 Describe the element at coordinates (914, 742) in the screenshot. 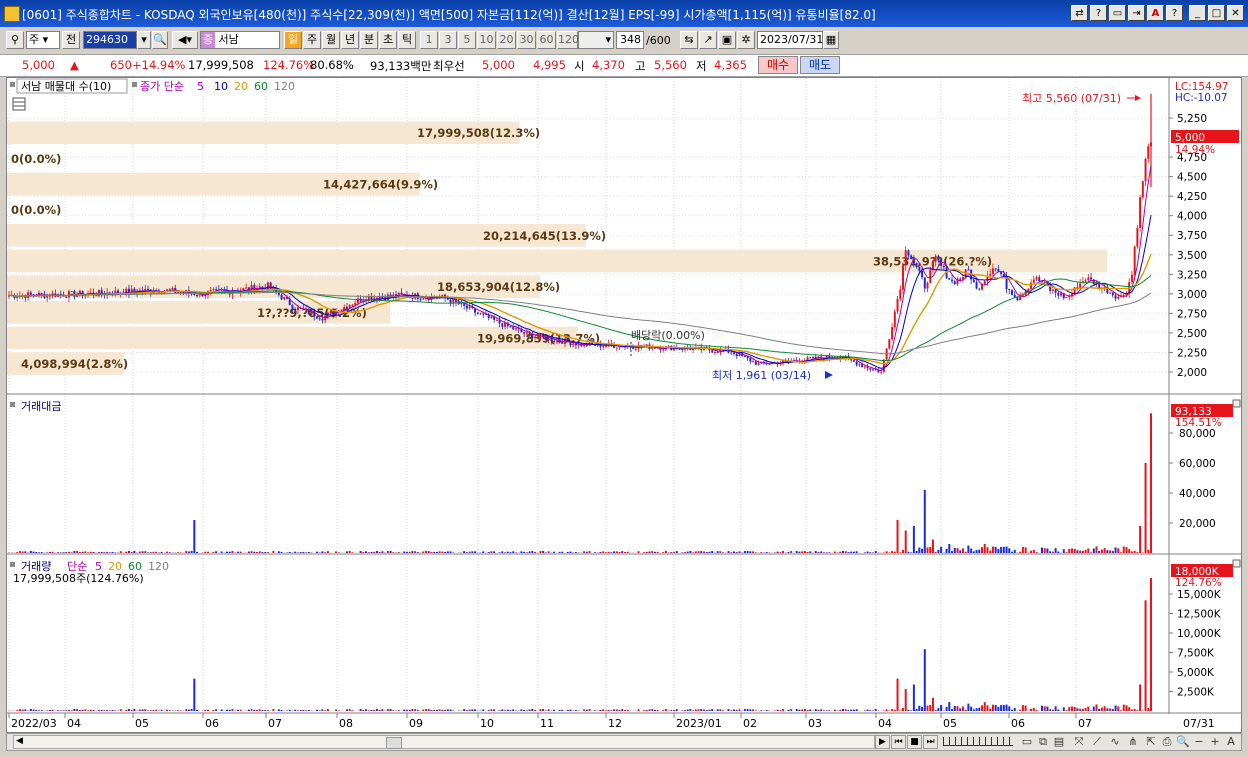

I see `stop-icon: ■` at that location.